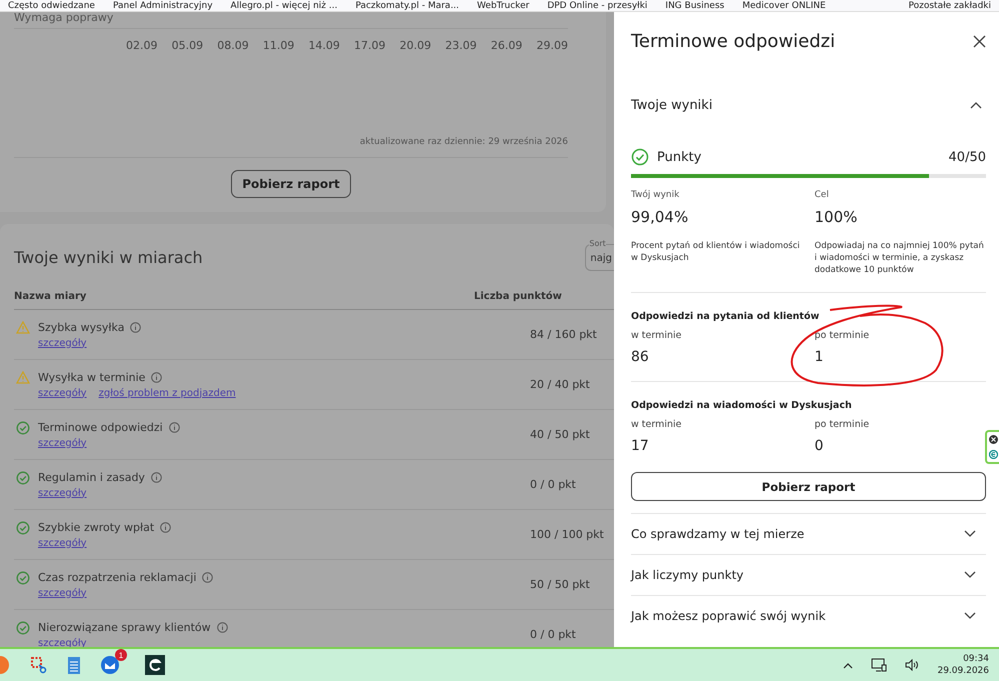  What do you see at coordinates (808, 105) in the screenshot?
I see `results-section-header: Twoje wyniki` at bounding box center [808, 105].